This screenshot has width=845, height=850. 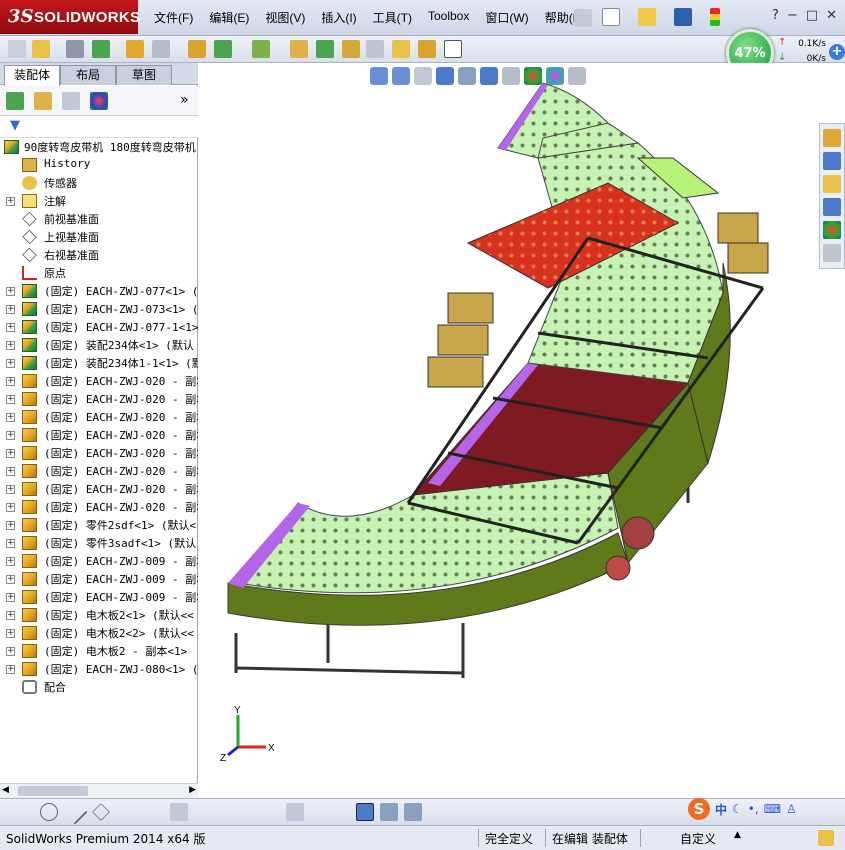 I want to click on new-document-icon, so click(x=611, y=17).